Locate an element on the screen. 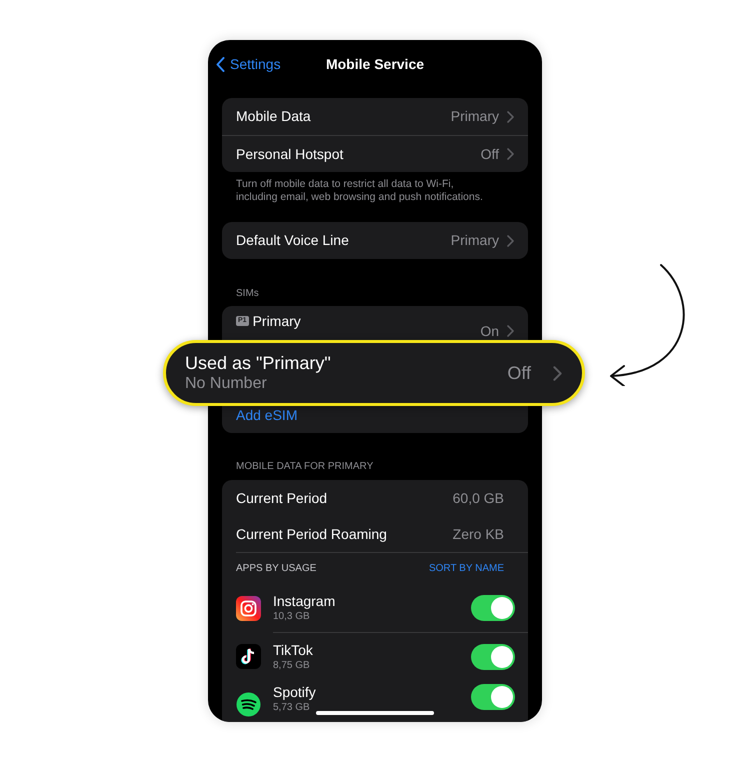  row-title: Used as "Primary" is located at coordinates (258, 363).